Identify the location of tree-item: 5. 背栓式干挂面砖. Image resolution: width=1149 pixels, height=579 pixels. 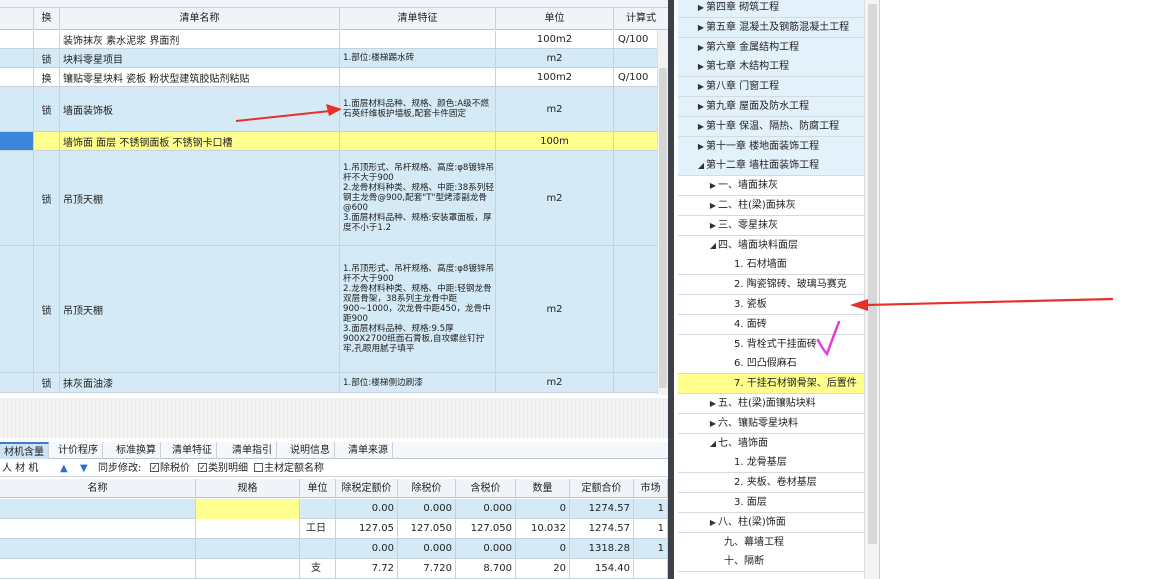
(771, 344).